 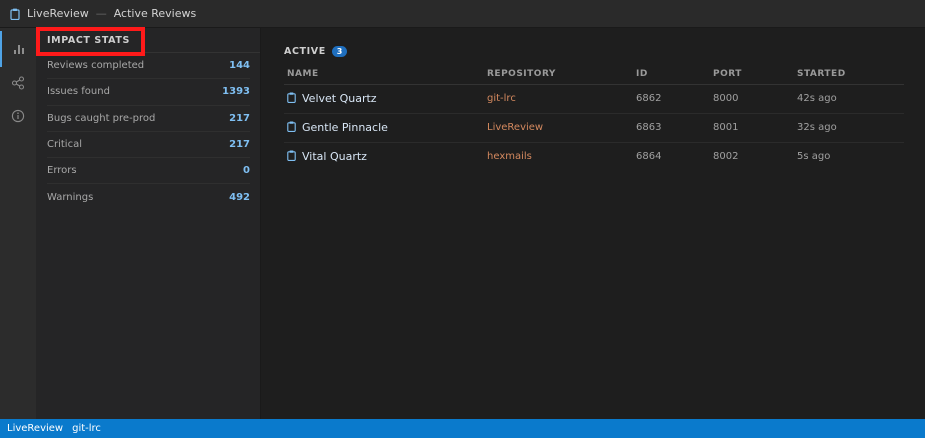 What do you see at coordinates (462, 14) in the screenshot?
I see `title-bar: LiveReview — Active Reviews` at bounding box center [462, 14].